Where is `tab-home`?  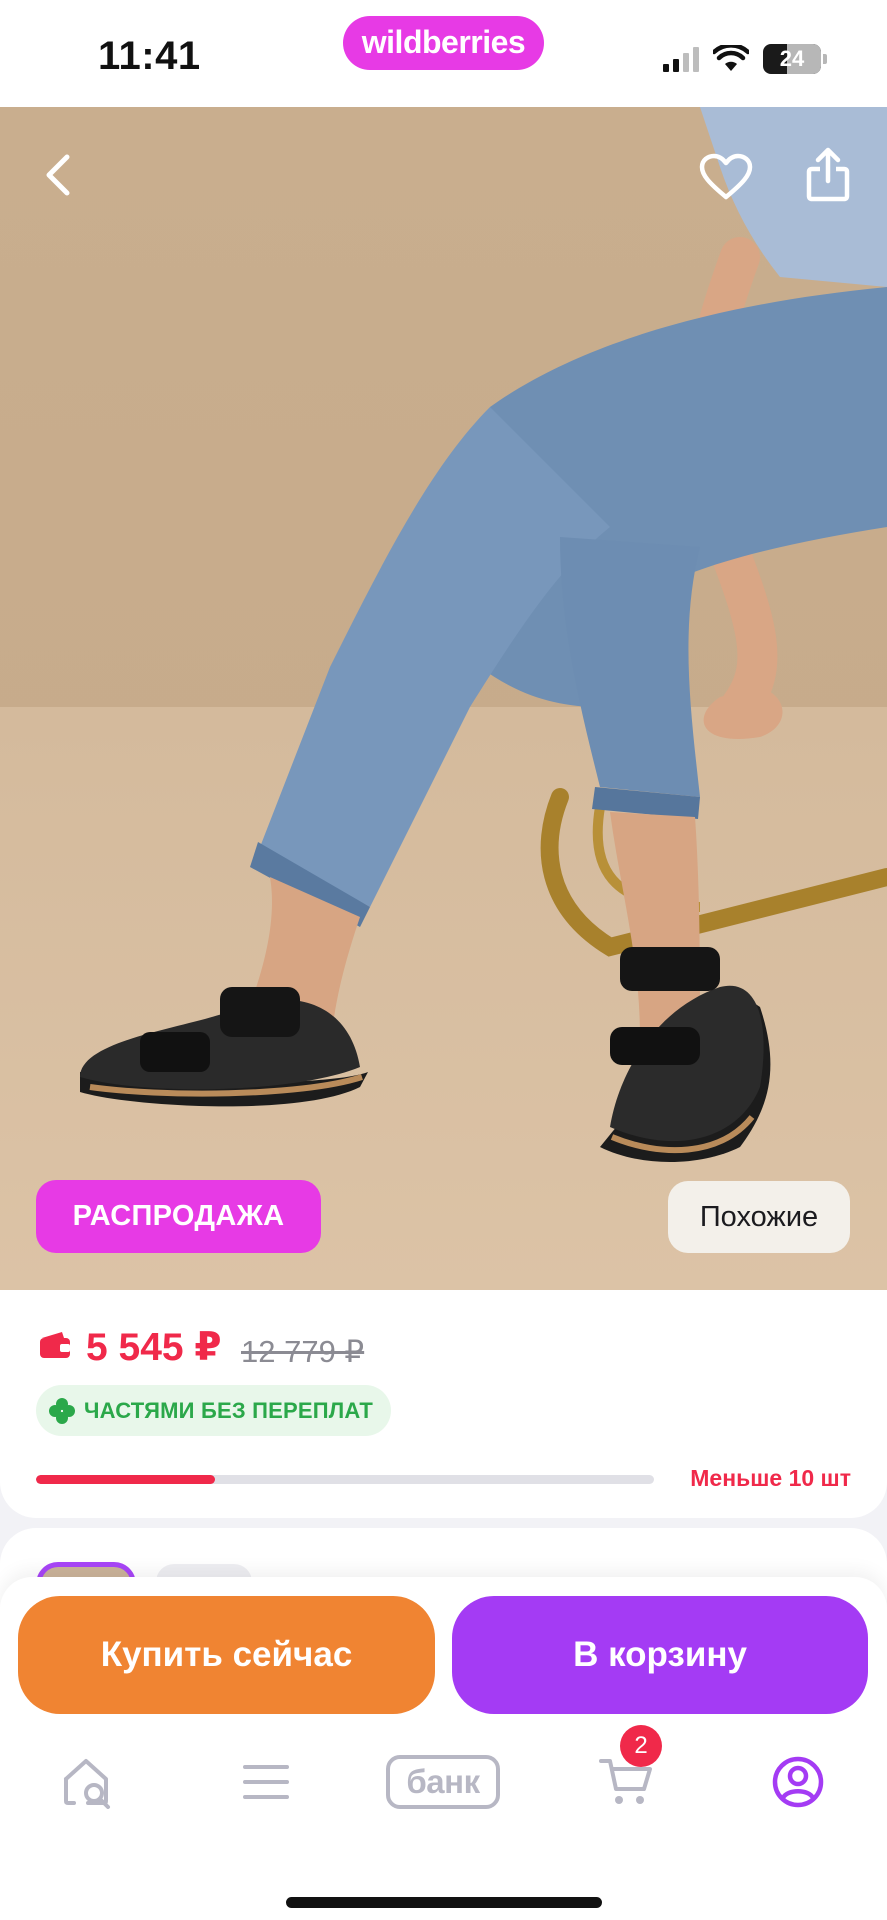
tab-home is located at coordinates (88, 1782).